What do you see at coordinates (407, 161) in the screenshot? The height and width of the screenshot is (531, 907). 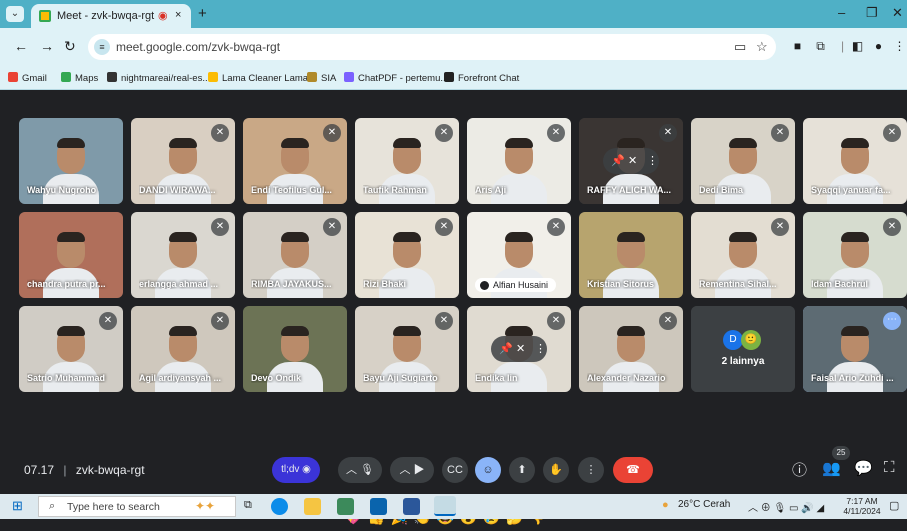 I see `participant-tile: ✕ Taufik Rahman` at bounding box center [407, 161].